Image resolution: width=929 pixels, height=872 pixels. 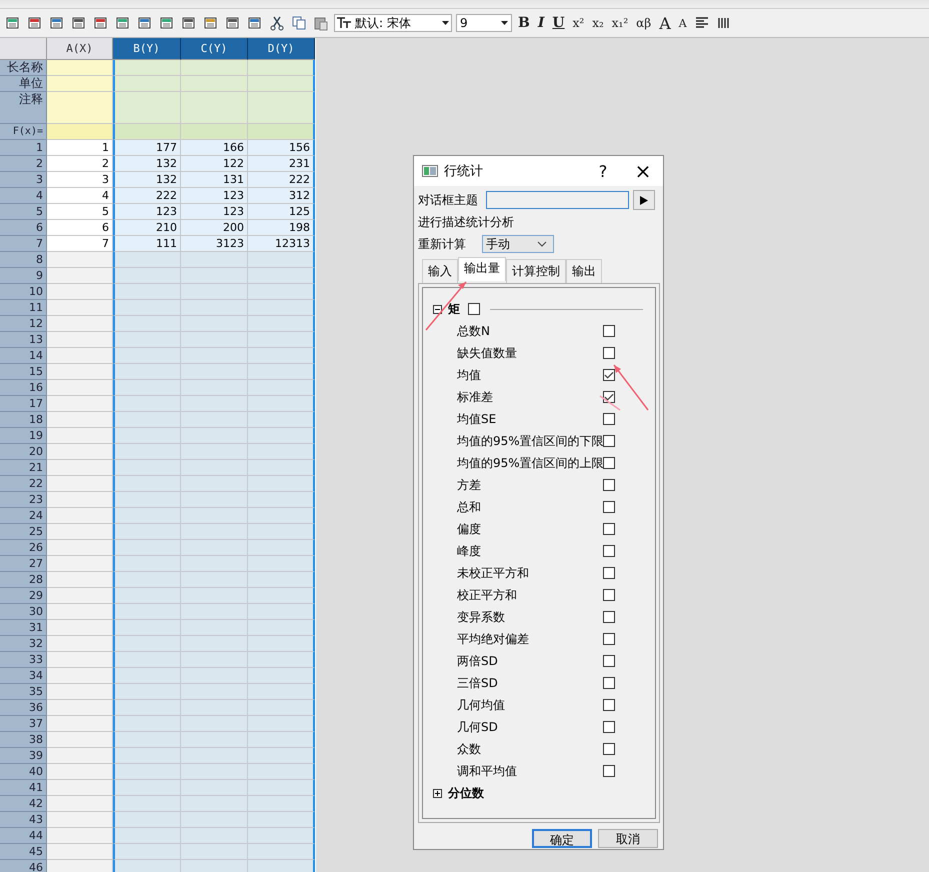 What do you see at coordinates (578, 23) in the screenshot?
I see `format-button: x²` at bounding box center [578, 23].